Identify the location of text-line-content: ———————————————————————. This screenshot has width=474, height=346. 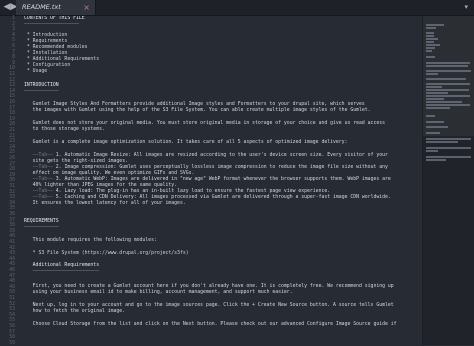
(62, 271).